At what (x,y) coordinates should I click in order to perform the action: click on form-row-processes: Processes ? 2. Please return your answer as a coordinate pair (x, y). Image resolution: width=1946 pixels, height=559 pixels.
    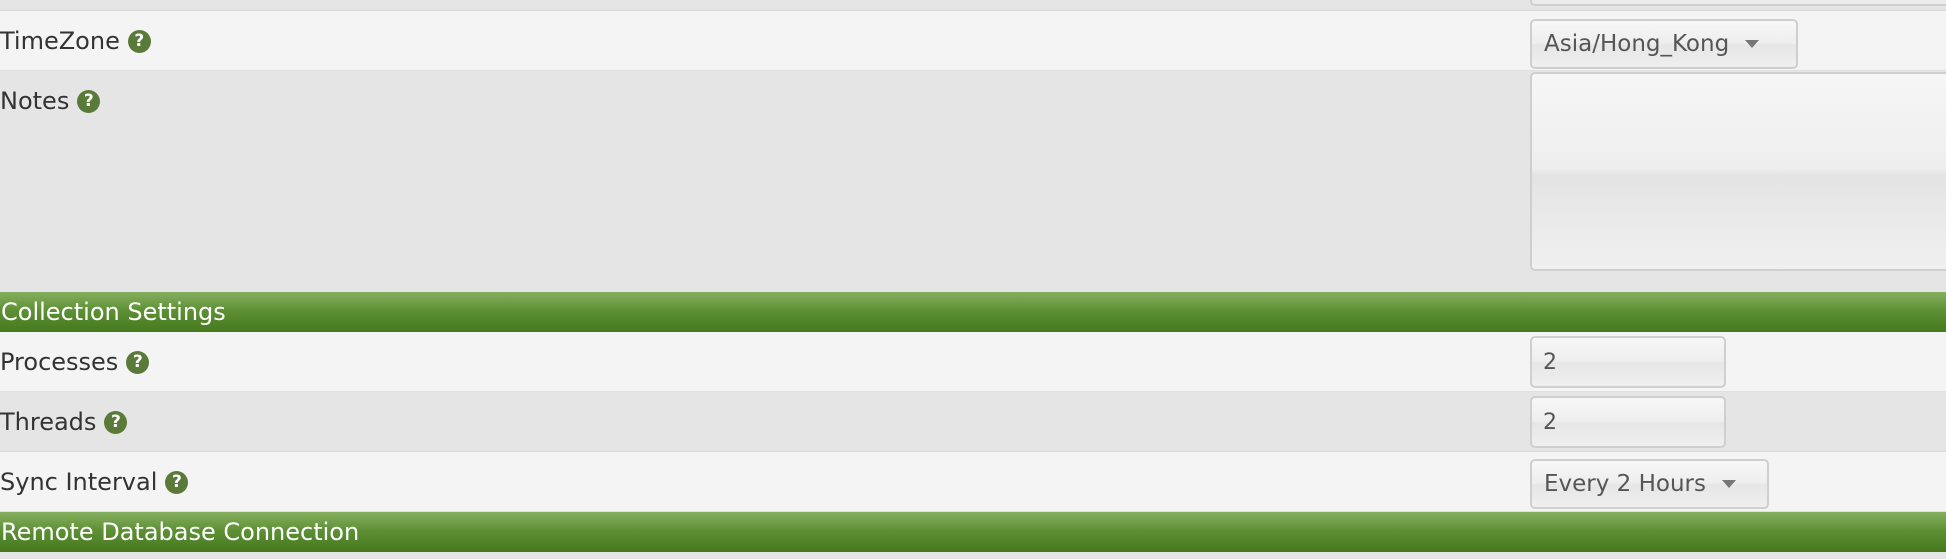
    Looking at the image, I should click on (973, 362).